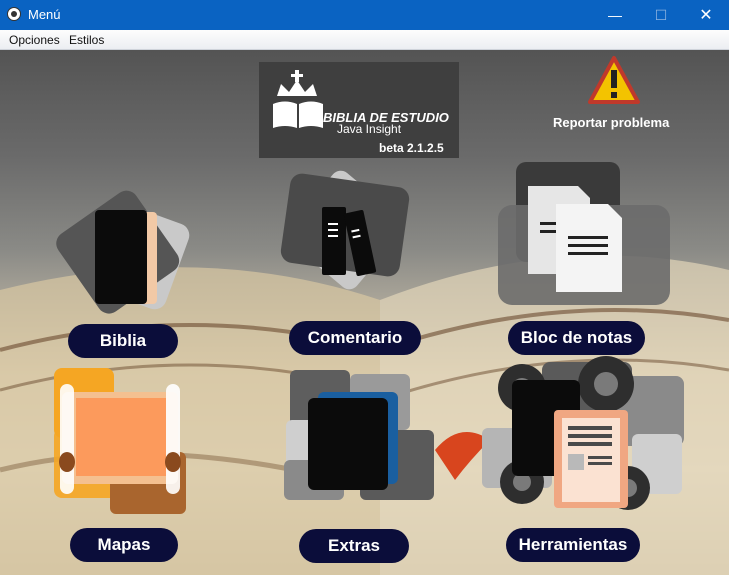 The image size is (729, 575). What do you see at coordinates (360, 440) in the screenshot?
I see `extras-book-icon` at bounding box center [360, 440].